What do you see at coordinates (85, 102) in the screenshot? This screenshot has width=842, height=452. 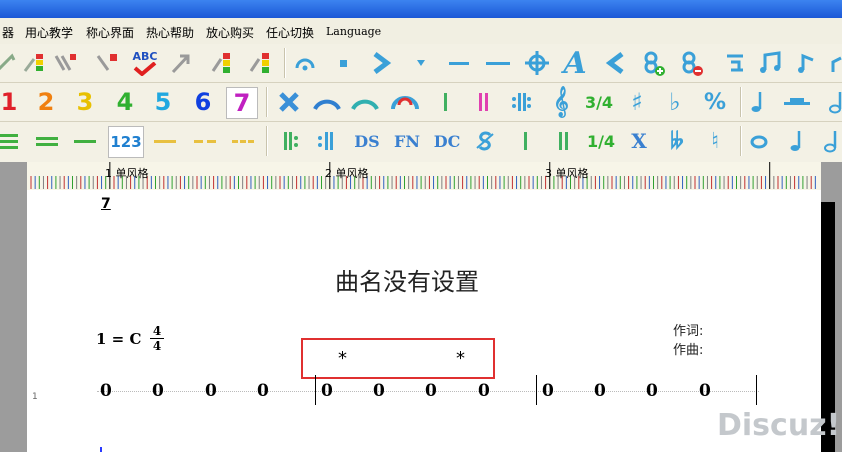 I see `digit-3-button: 3` at bounding box center [85, 102].